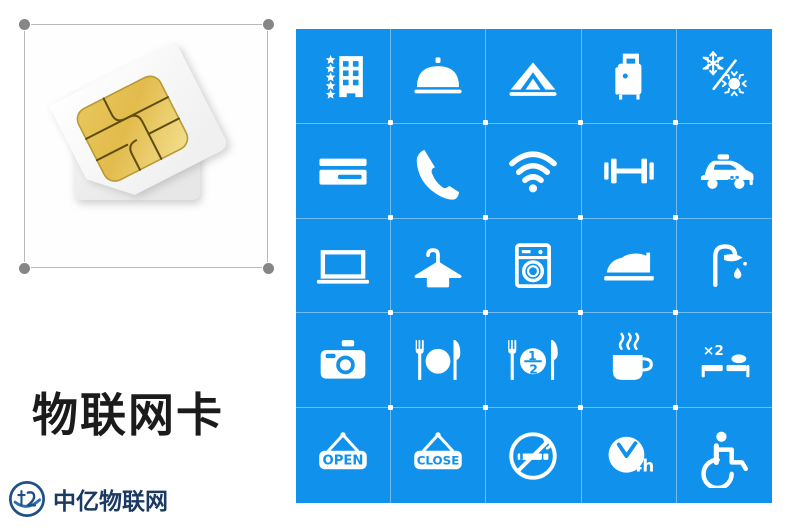 Image resolution: width=800 pixels, height=532 pixels. I want to click on selection-handle-top-left, so click(24, 24).